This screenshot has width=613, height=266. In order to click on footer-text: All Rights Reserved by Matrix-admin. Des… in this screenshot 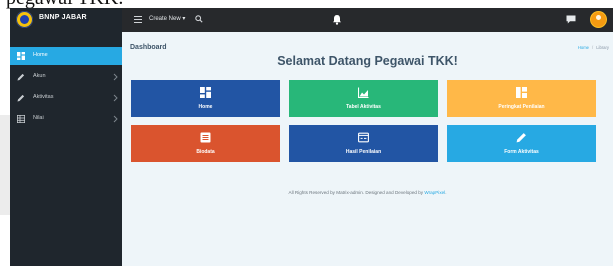, I will do `click(356, 192)`.